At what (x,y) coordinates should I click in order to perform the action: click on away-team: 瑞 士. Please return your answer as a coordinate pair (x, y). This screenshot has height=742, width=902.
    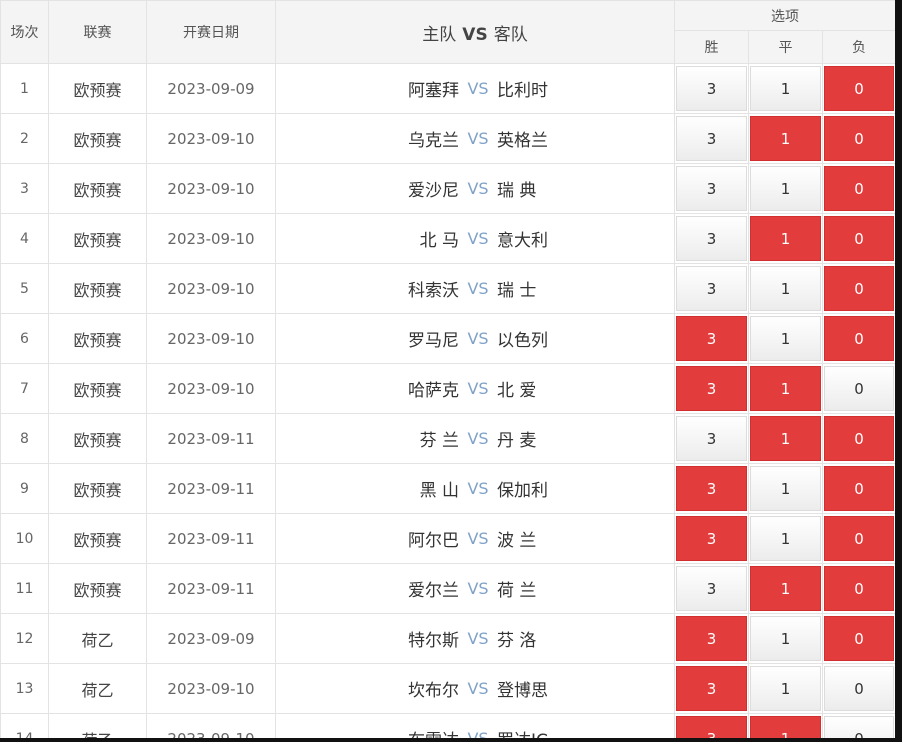
    Looking at the image, I should click on (517, 291).